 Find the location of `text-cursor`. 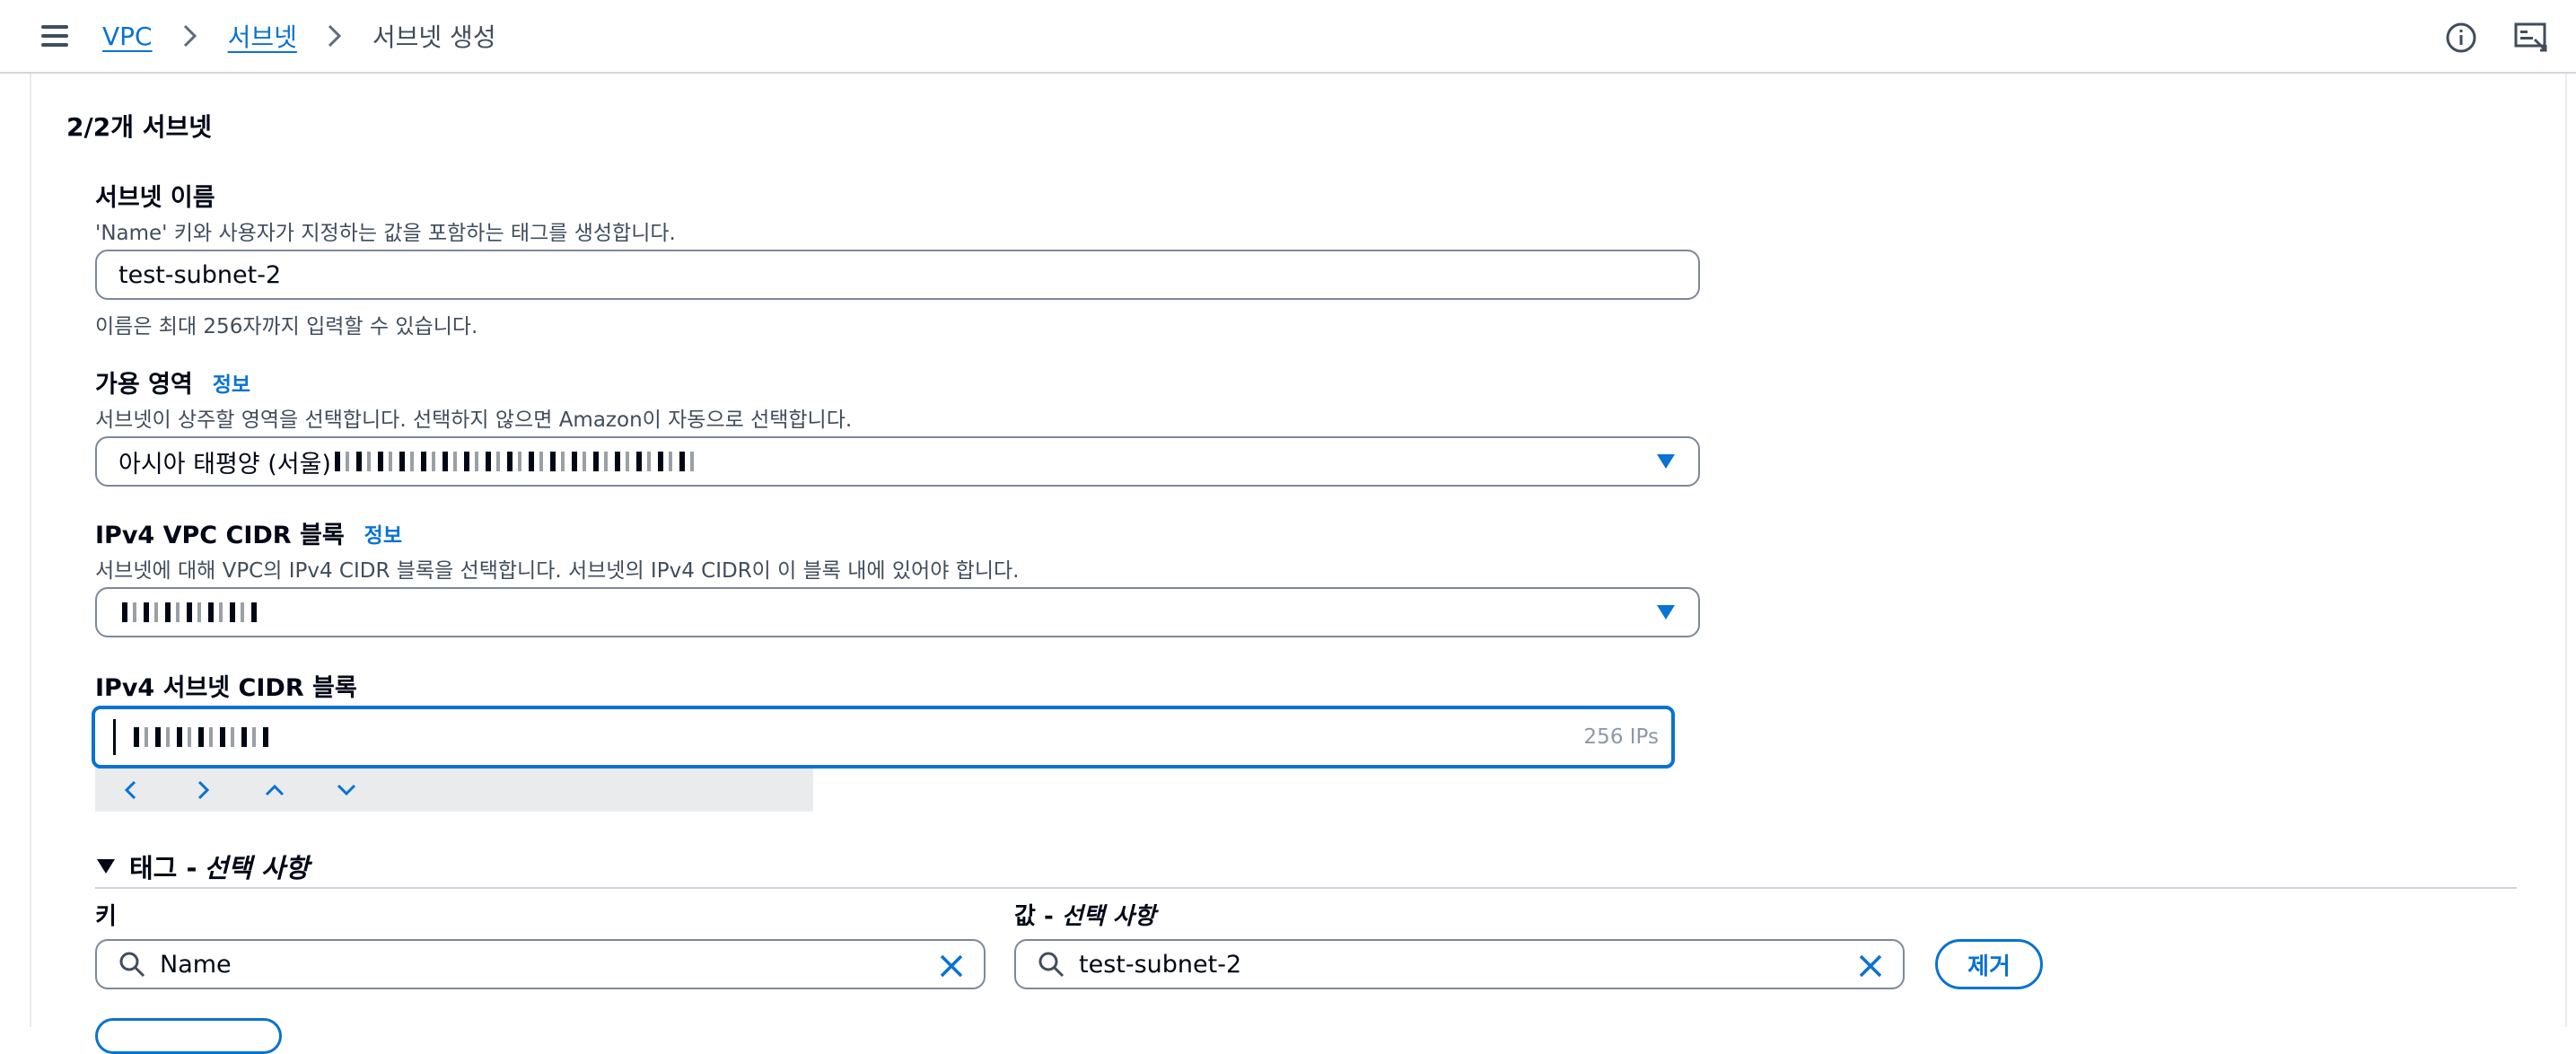

text-cursor is located at coordinates (114, 737).